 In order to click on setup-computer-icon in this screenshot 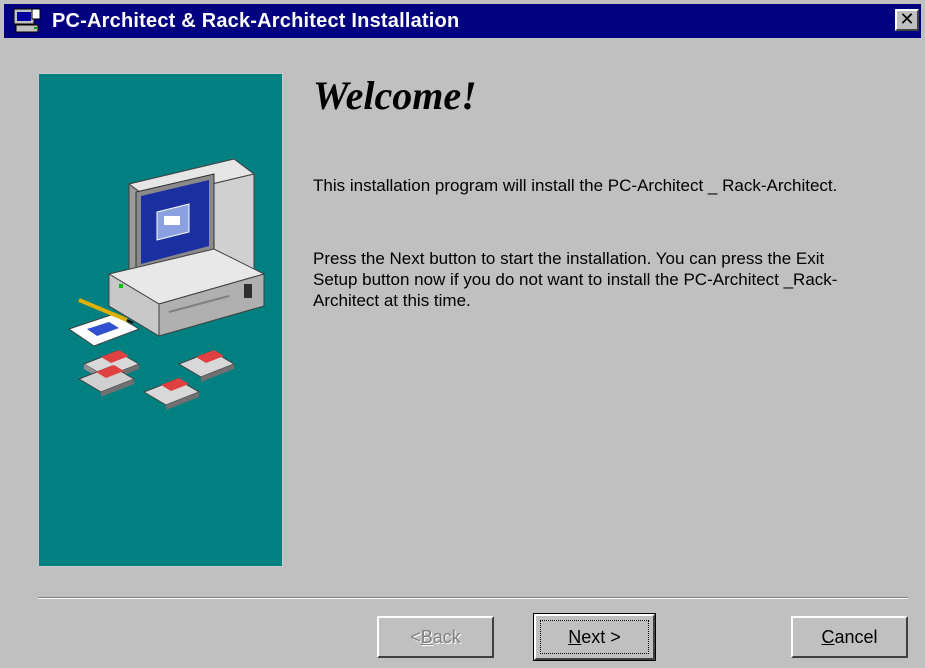, I will do `click(27, 21)`.